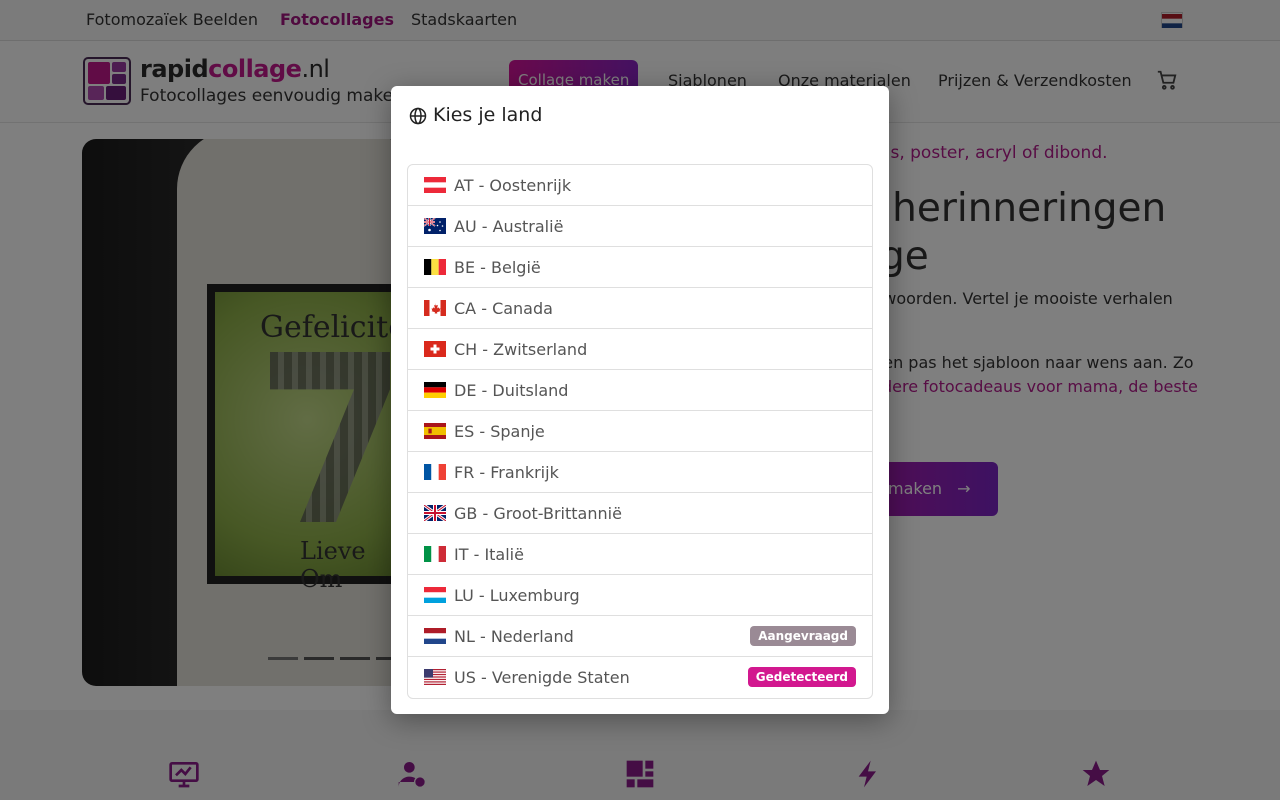  I want to click on country-item-nl: NL - Nederland Aangevraagd, so click(640, 636).